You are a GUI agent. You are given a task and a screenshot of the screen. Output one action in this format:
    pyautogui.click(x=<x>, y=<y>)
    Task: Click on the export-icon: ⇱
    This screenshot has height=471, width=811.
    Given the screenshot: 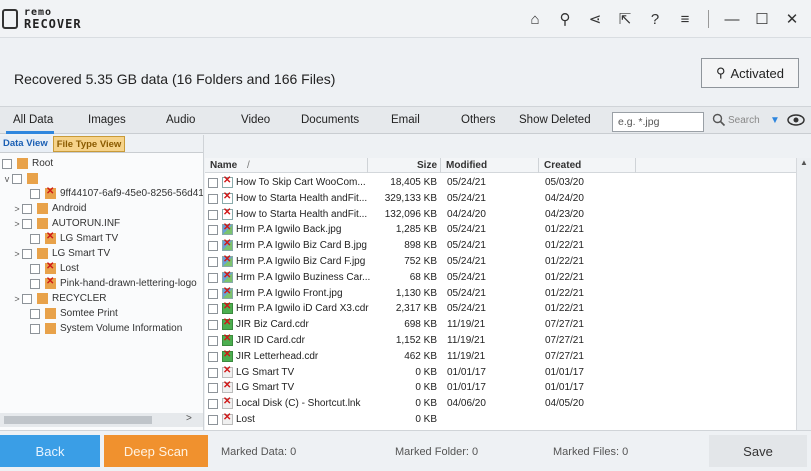 What is the action you would take?
    pyautogui.click(x=625, y=19)
    